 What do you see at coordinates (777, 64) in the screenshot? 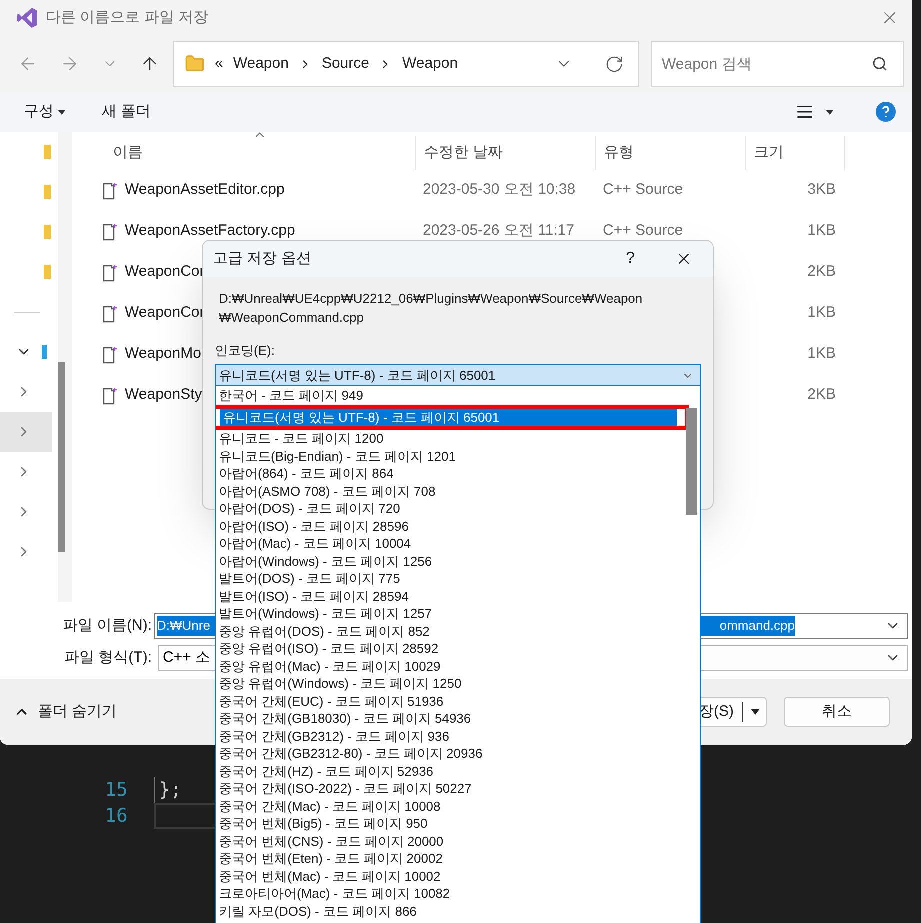
I see `search-field: Weapon 검색` at bounding box center [777, 64].